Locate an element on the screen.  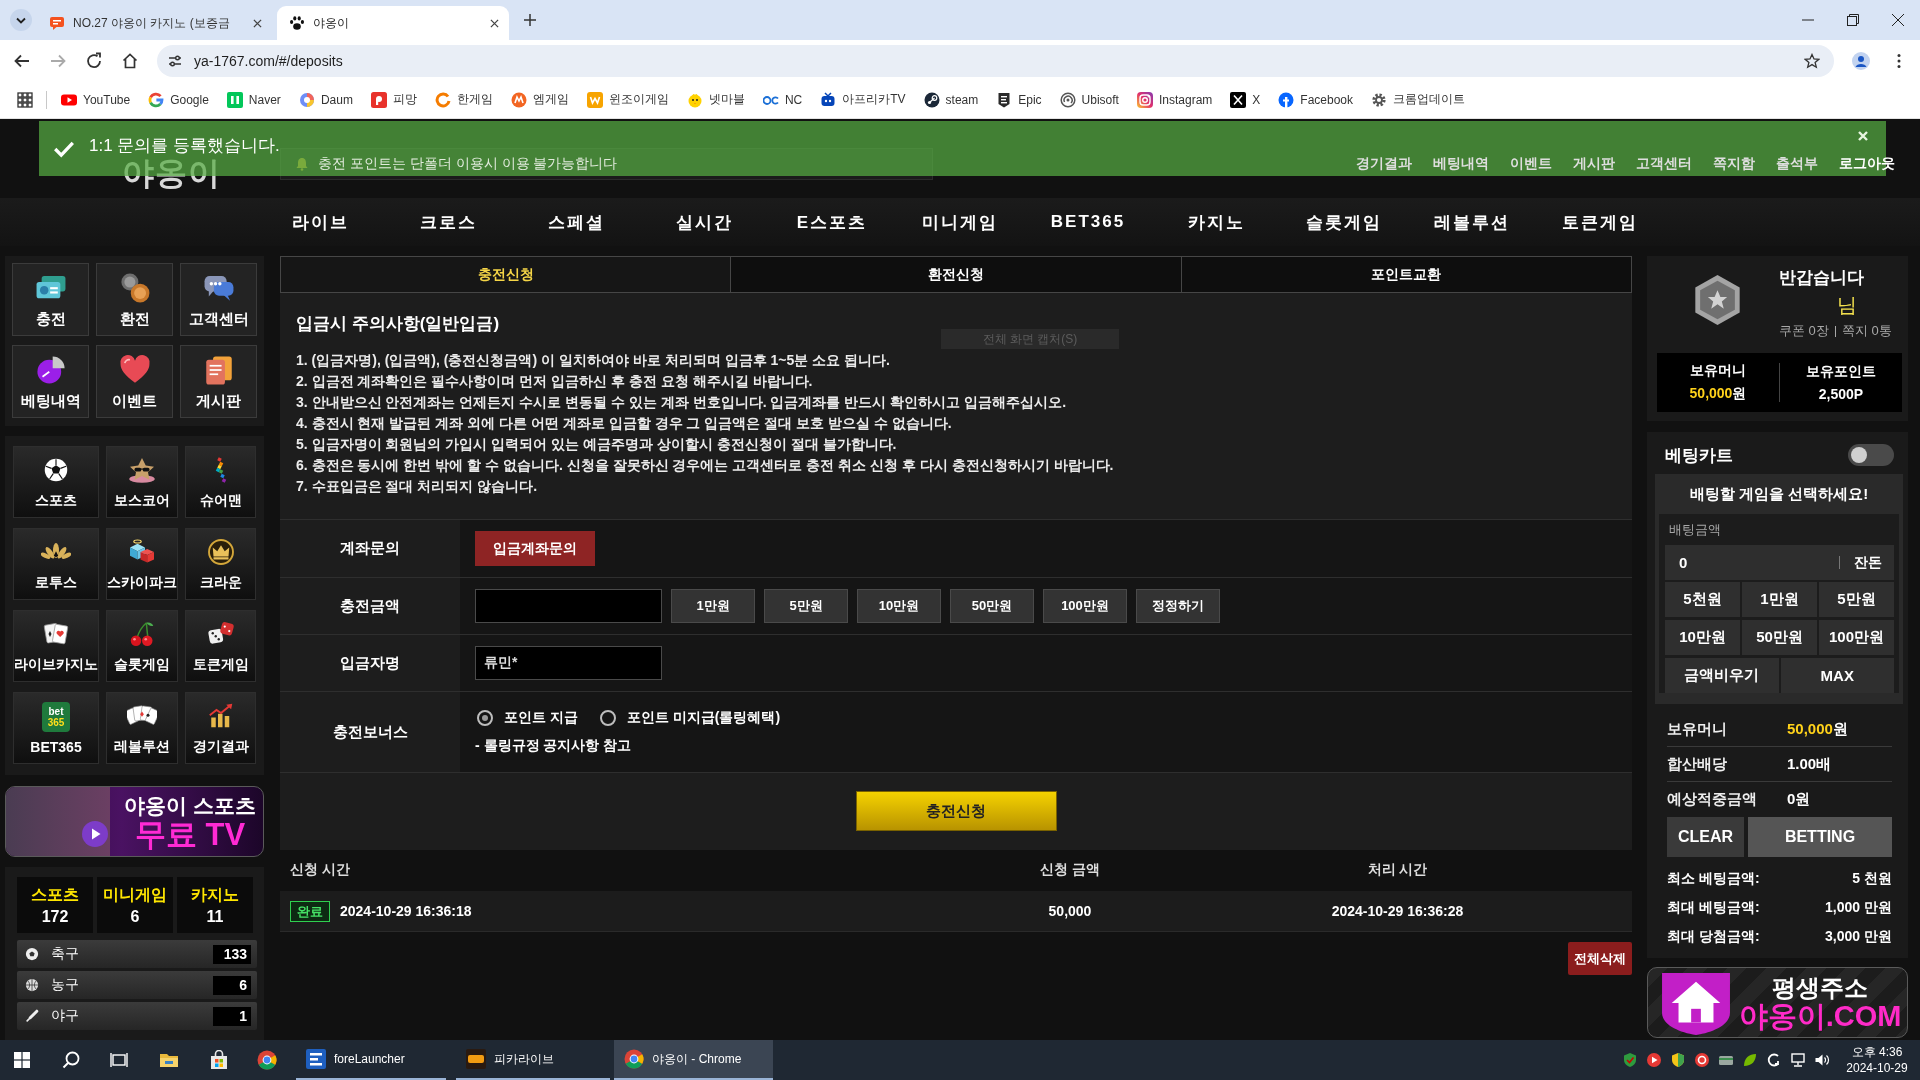
tab: 충전신청 is located at coordinates (506, 274).